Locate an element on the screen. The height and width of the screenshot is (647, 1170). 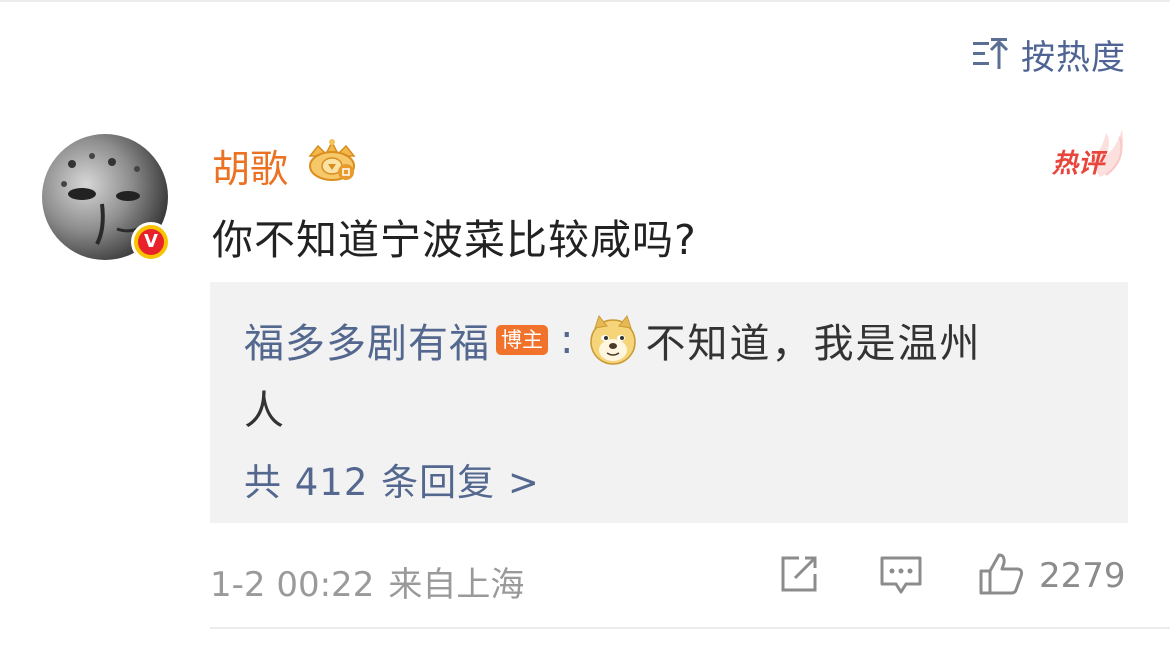
top-divider is located at coordinates (585, 1).